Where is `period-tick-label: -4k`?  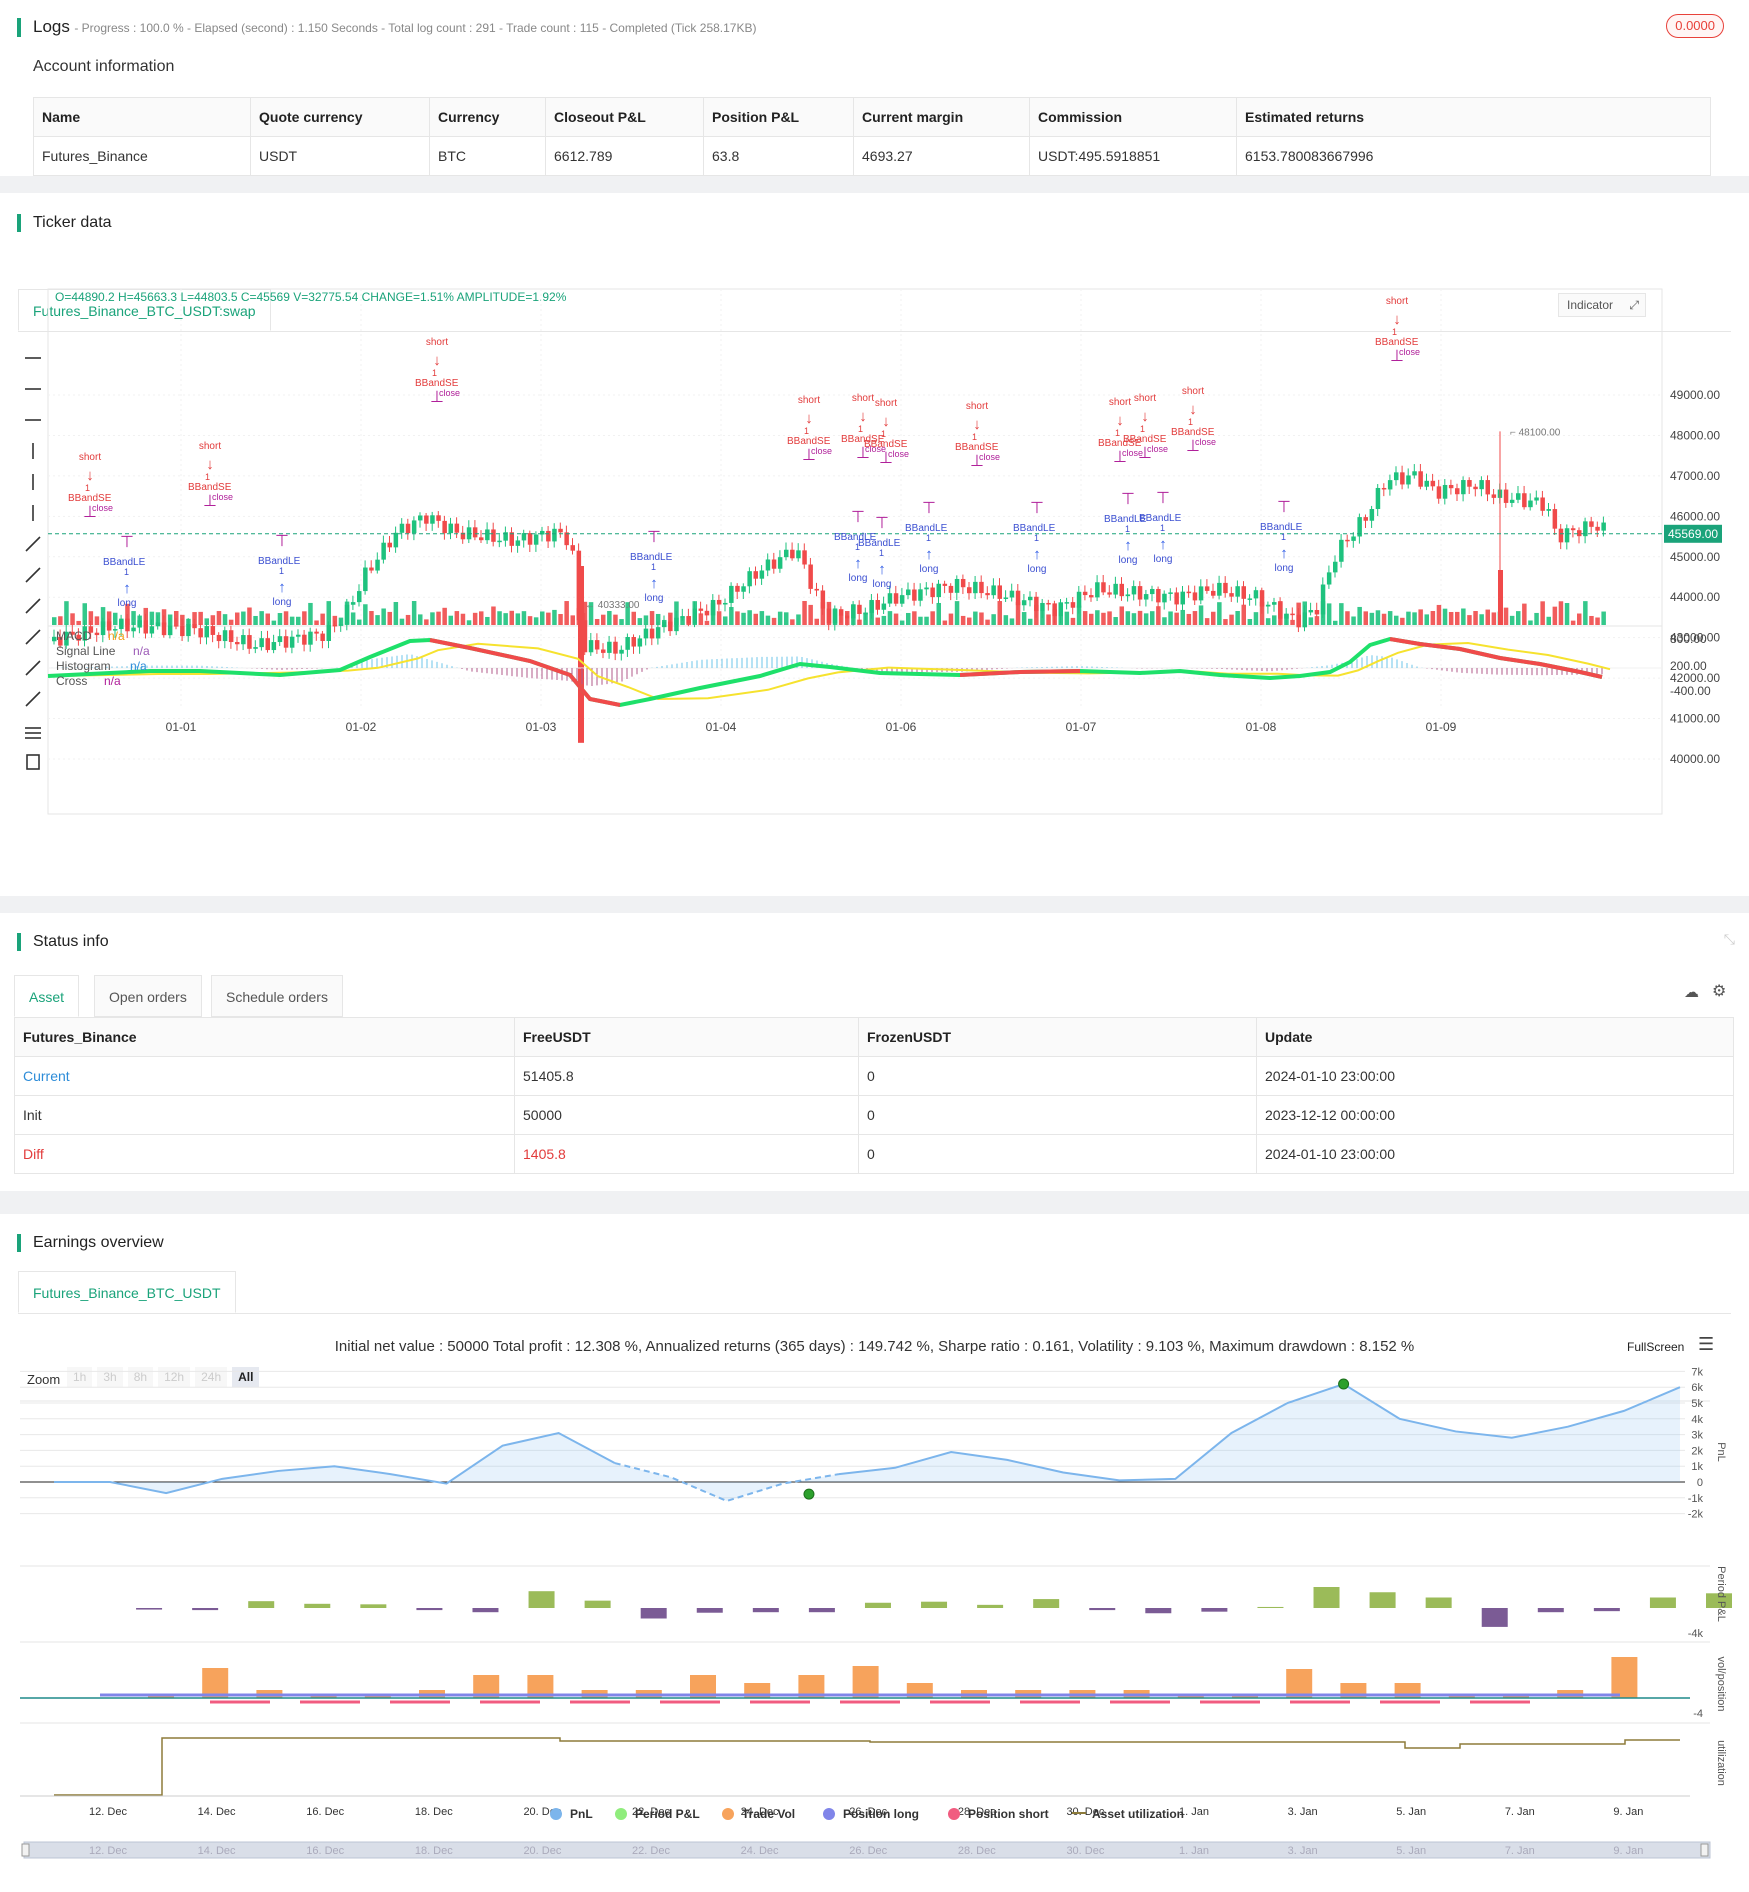 period-tick-label: -4k is located at coordinates (1696, 1634).